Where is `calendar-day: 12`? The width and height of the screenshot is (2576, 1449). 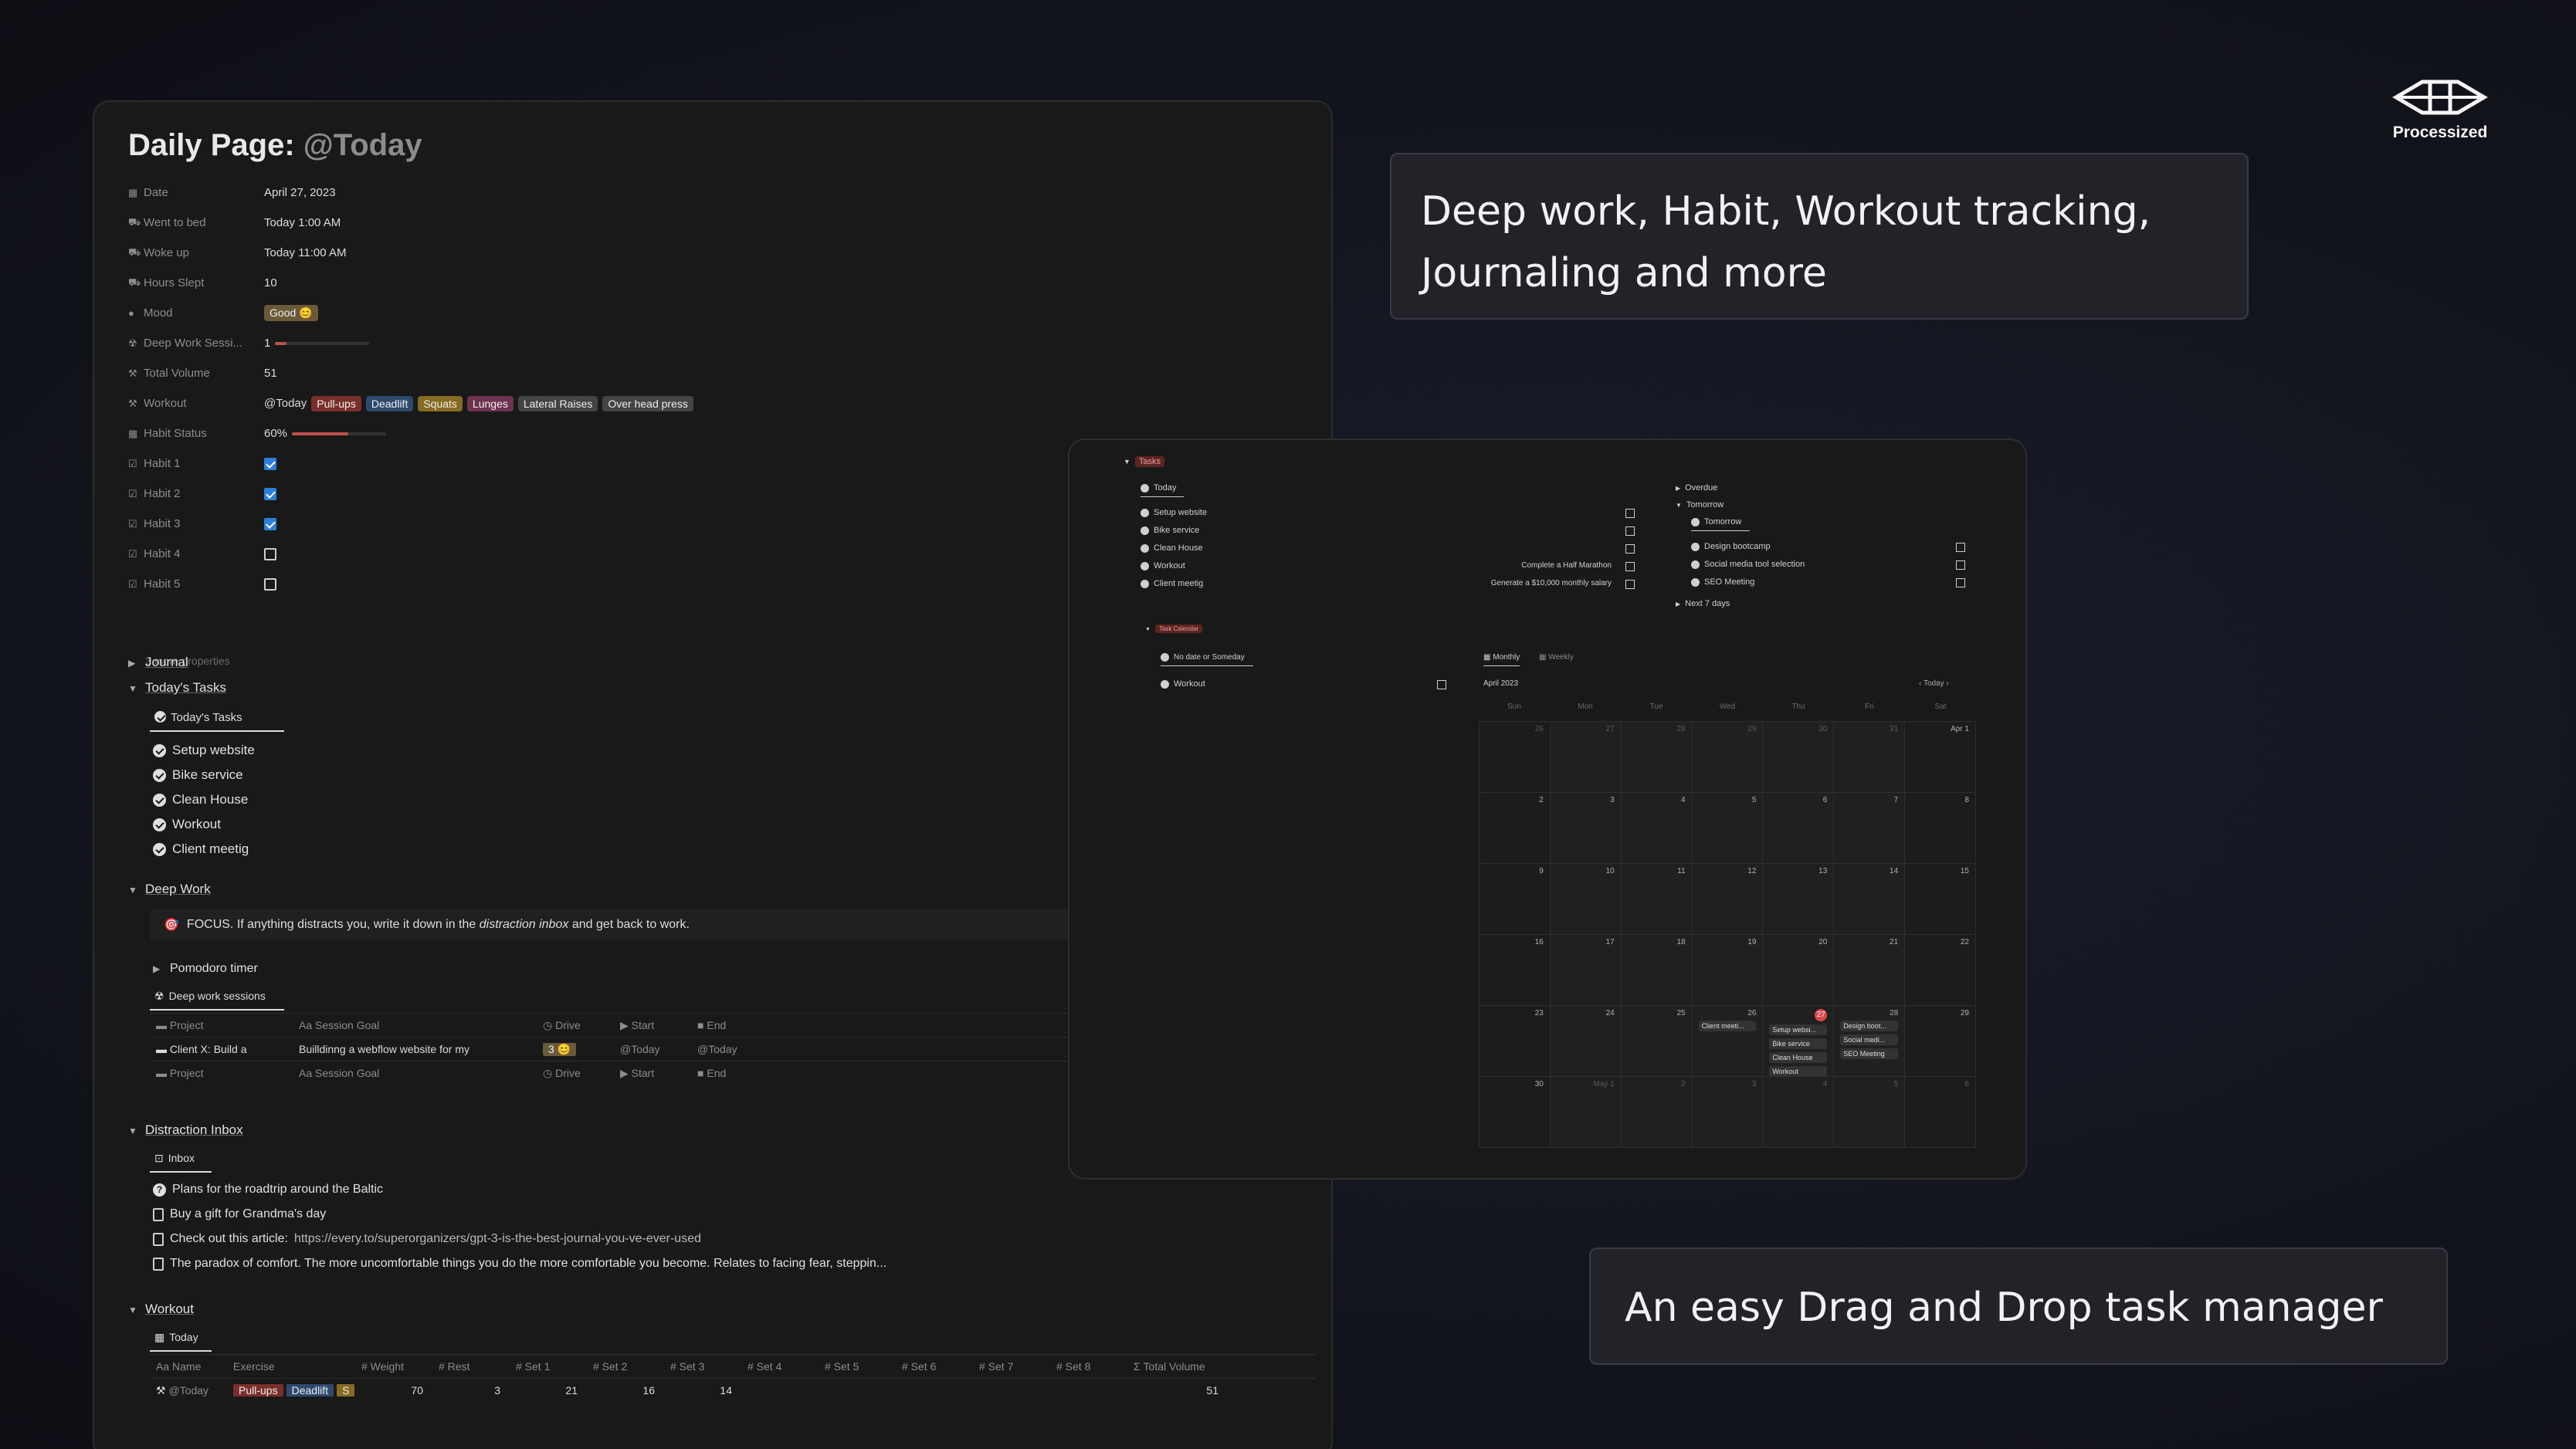
calendar-day: 12 is located at coordinates (1728, 899).